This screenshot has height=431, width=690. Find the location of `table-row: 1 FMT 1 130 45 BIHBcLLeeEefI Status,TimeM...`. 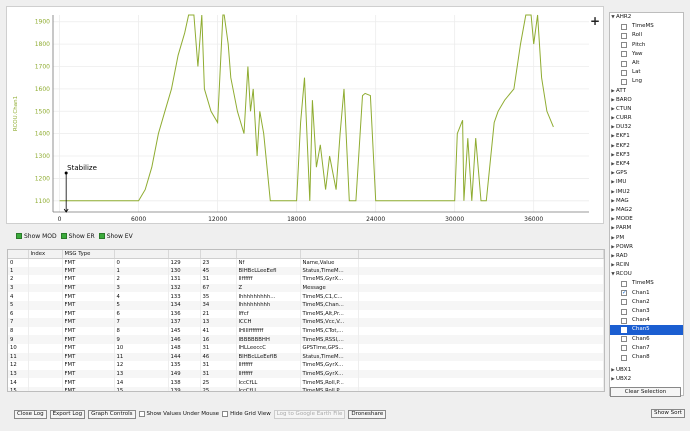

table-row: 1 FMT 1 130 45 BIHBcLLeeEefI Status,TimeM... is located at coordinates (306, 271).